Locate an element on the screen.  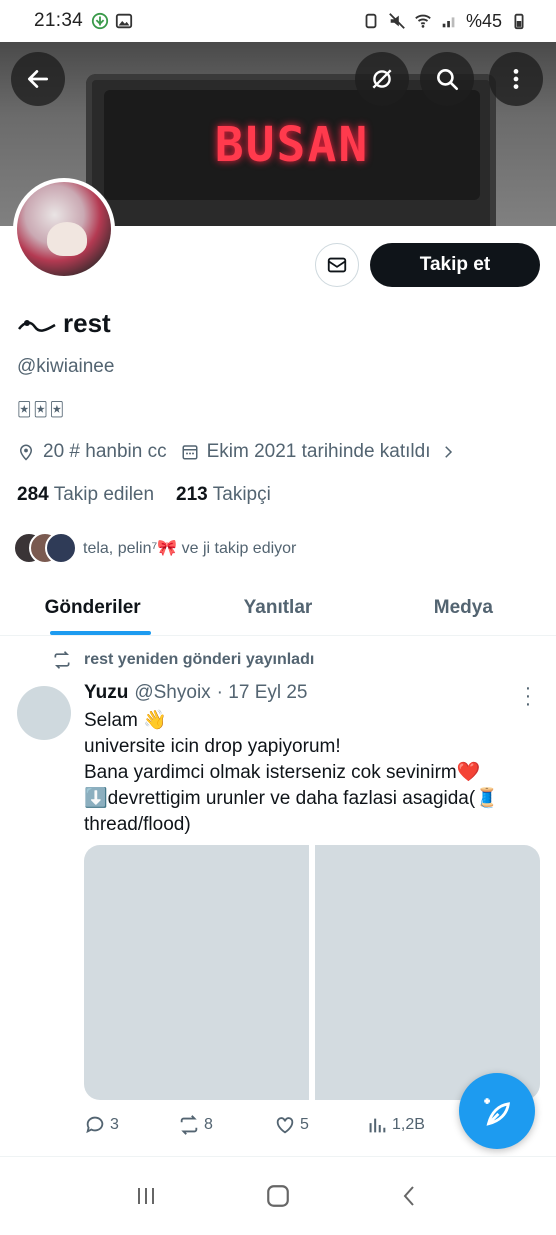
follower-avatar is located at coordinates (61, 548).